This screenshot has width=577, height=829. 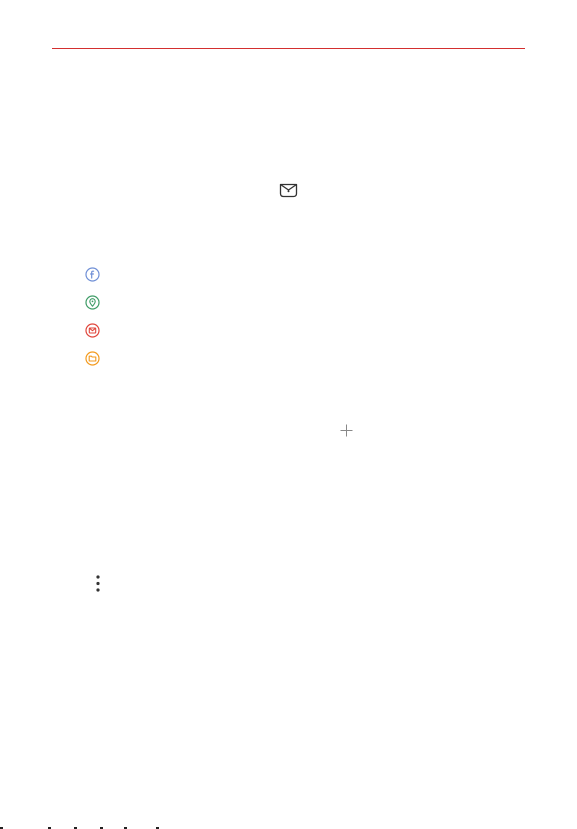 I want to click on plus-icon, so click(x=346, y=430).